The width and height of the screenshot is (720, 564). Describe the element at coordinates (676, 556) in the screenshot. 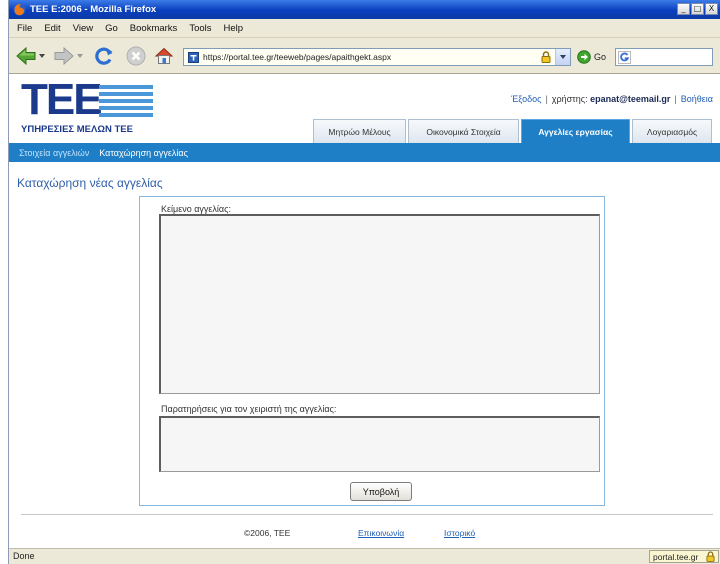

I see `status-host: portal.tee.gr` at that location.